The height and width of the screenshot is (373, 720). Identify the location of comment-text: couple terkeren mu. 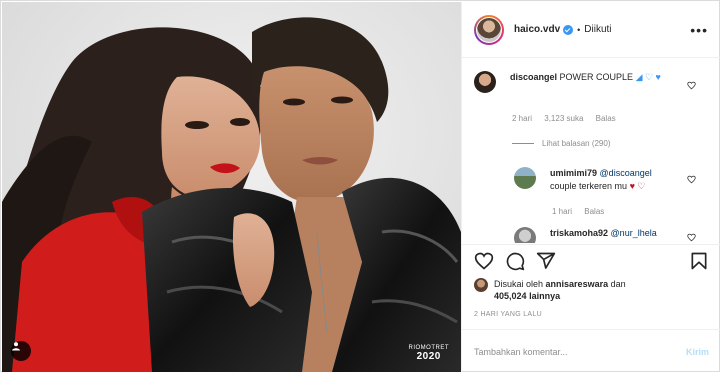
(589, 186).